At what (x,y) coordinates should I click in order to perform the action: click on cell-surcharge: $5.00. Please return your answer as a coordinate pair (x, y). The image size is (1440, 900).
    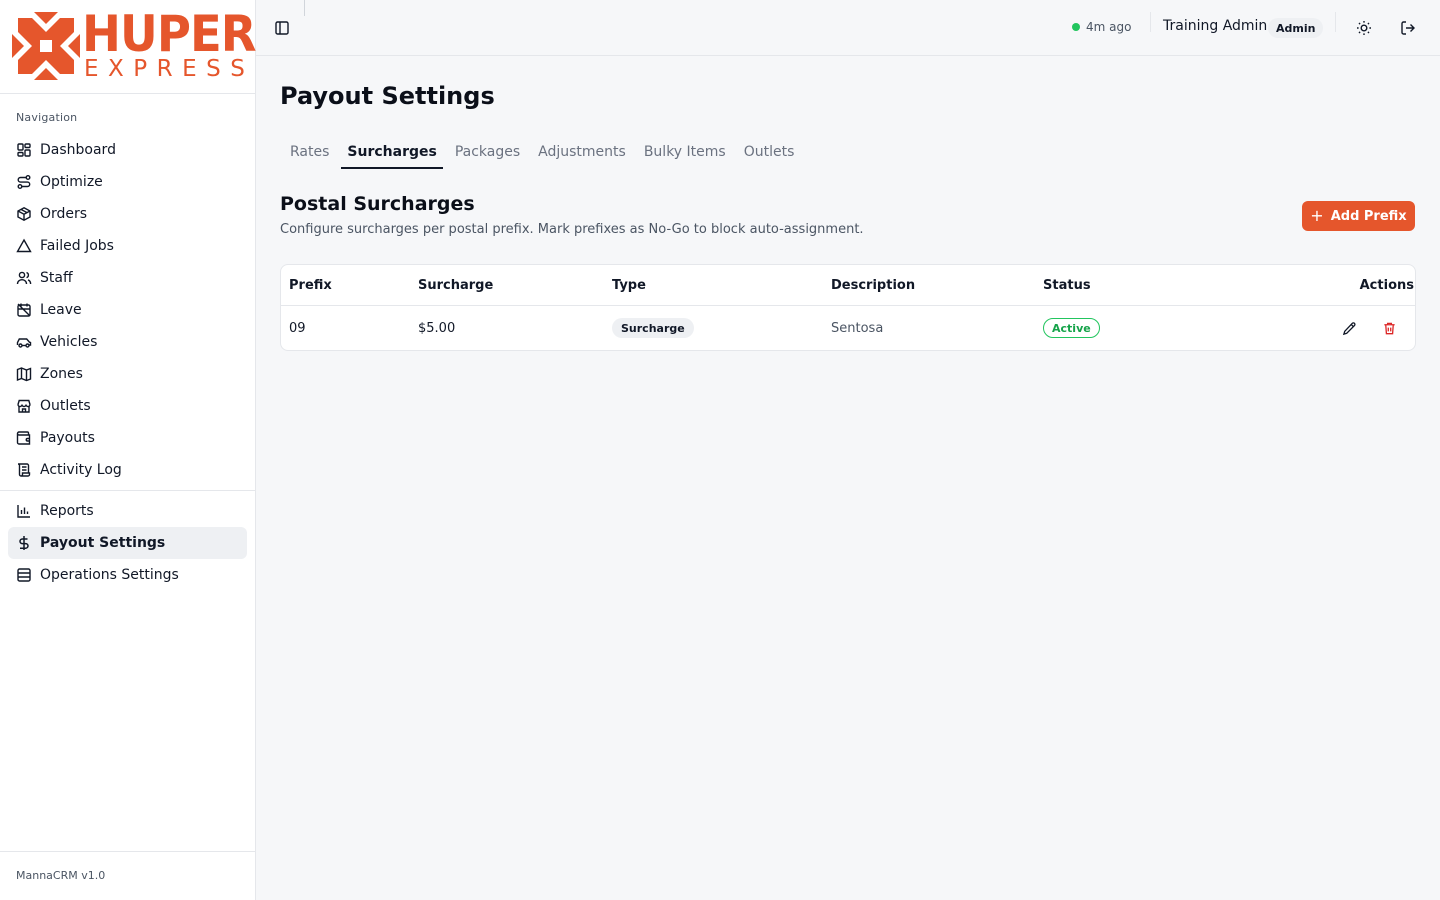
    Looking at the image, I should click on (437, 328).